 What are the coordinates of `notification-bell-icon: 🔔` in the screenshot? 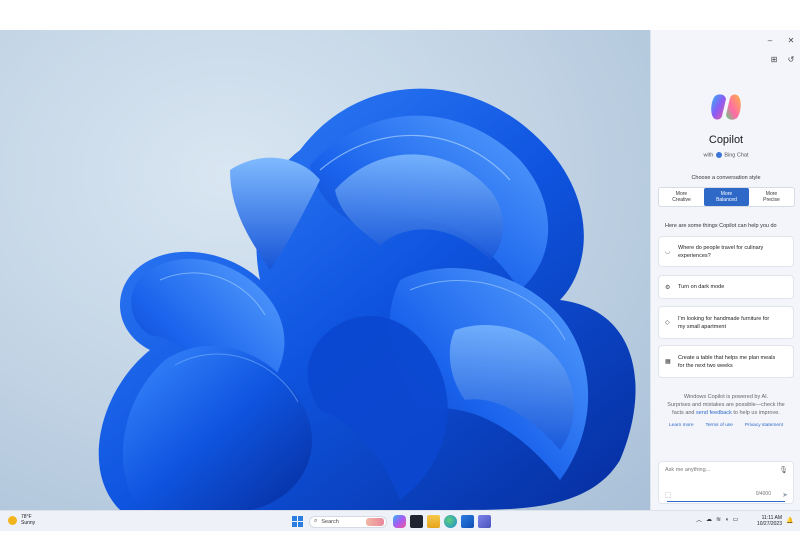 It's located at (789, 520).